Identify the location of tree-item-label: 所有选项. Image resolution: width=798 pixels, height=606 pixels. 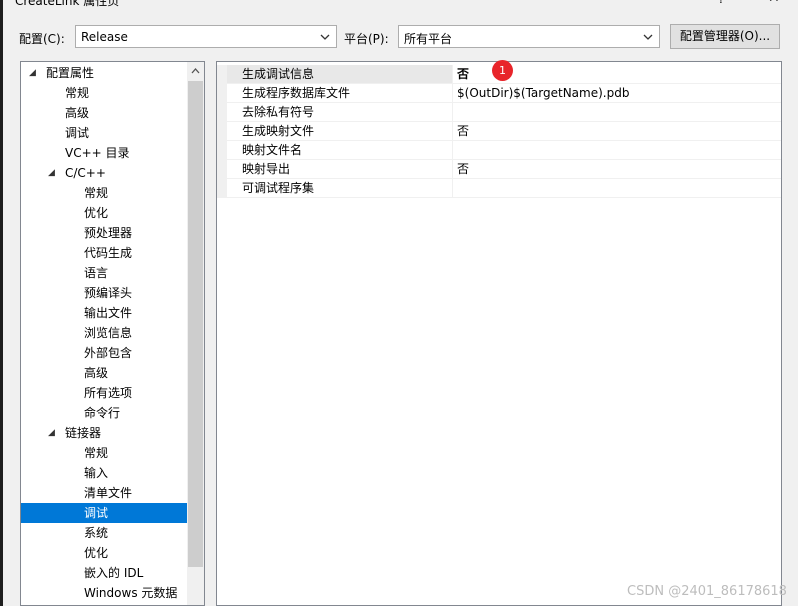
(108, 393).